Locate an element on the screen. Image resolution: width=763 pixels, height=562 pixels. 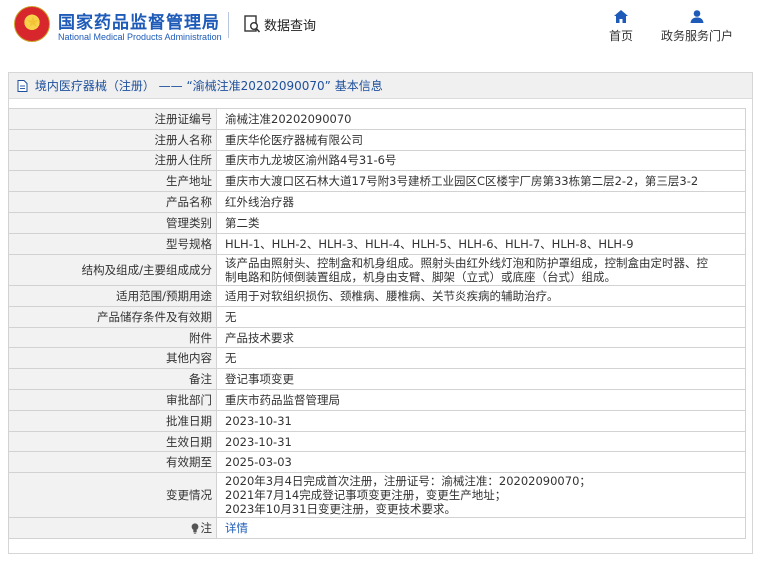
page-title-group: 数据查询 is located at coordinates (280, 24).